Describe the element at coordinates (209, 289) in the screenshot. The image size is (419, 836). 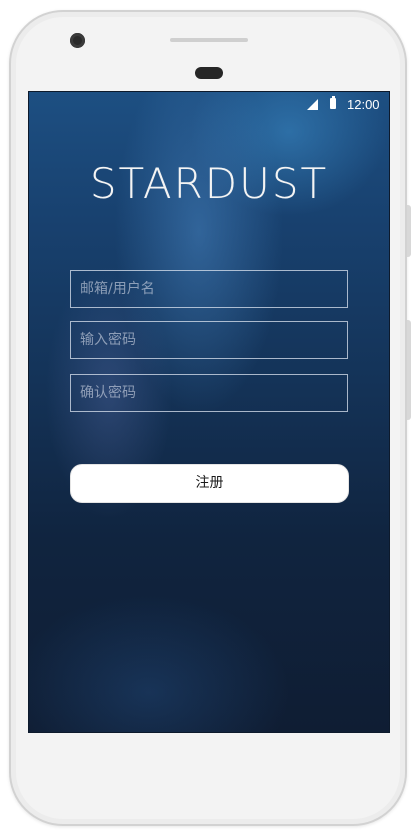
I see `username-input` at that location.